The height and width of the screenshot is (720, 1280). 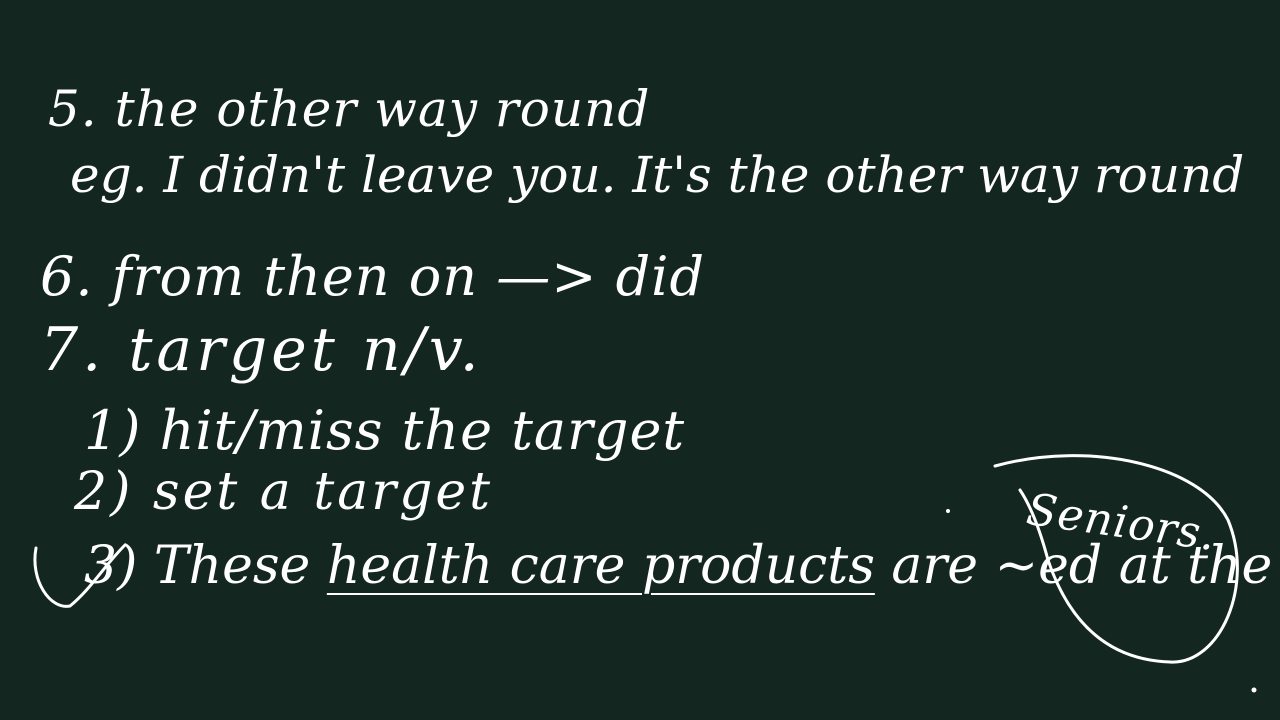 What do you see at coordinates (111, 566) in the screenshot?
I see `note-subitem-3-number: 3)` at bounding box center [111, 566].